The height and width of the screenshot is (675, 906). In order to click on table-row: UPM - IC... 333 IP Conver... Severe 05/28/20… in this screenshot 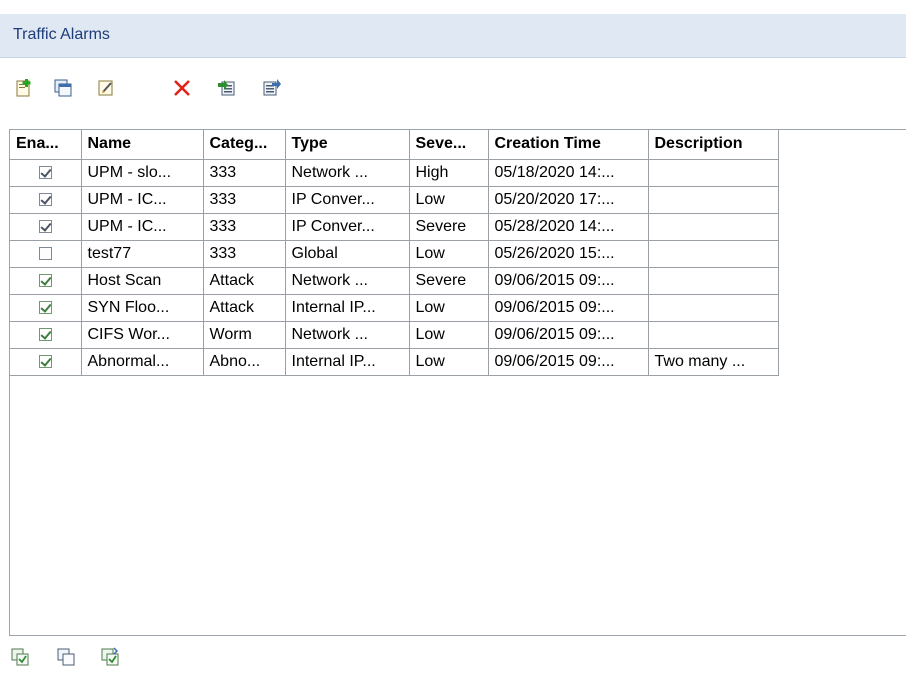, I will do `click(394, 226)`.